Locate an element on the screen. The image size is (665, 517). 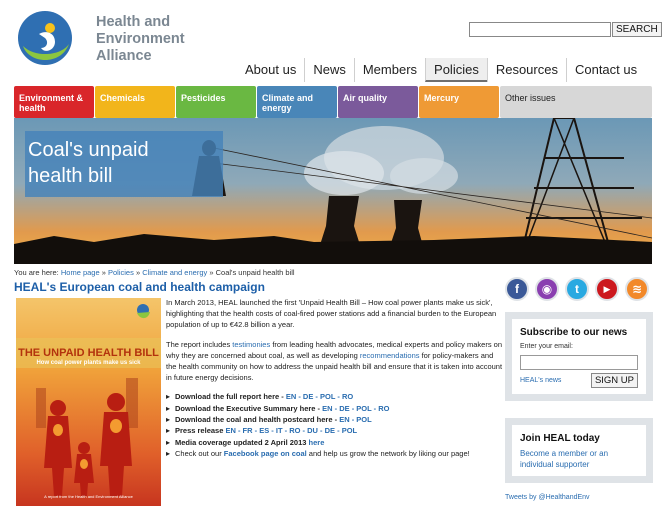
hero-title-line: health bill is located at coordinates (70, 176).